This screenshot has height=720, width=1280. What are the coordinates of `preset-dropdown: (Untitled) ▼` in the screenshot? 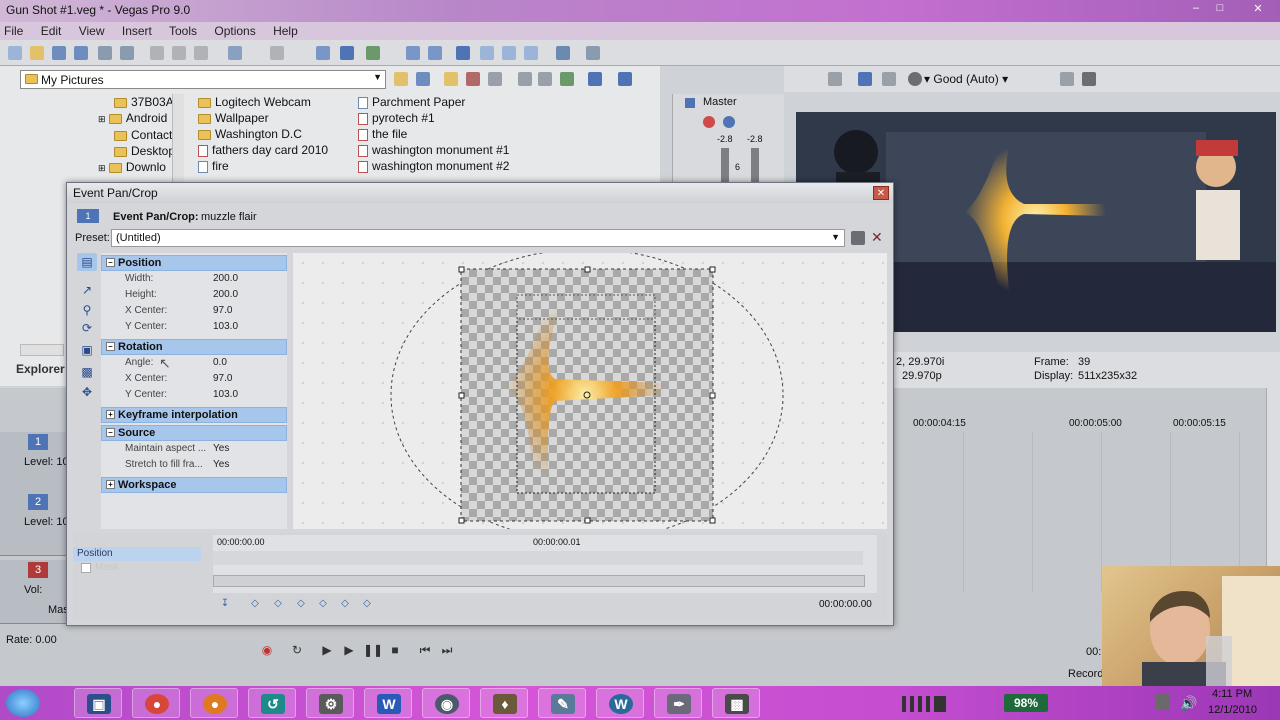 It's located at (478, 238).